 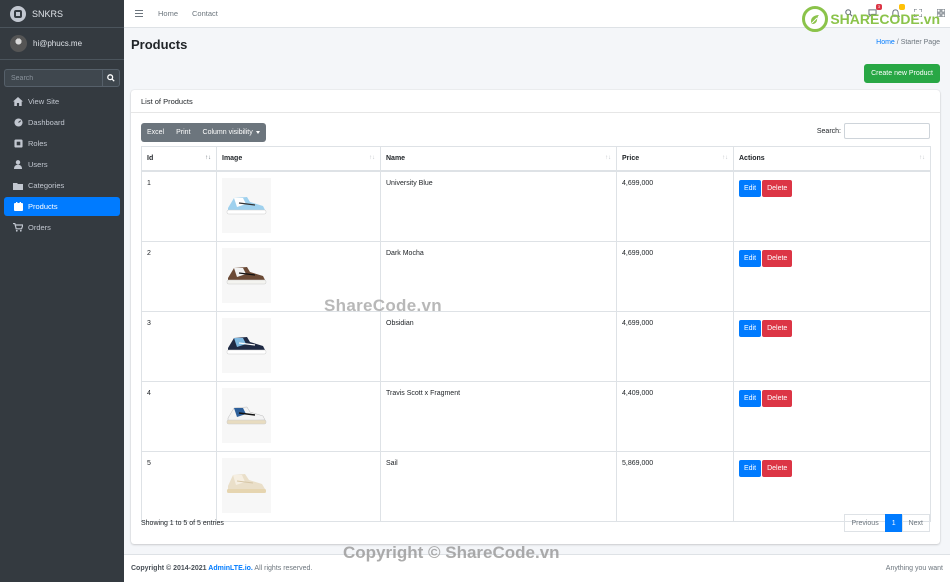 I want to click on user-icon, so click(x=18, y=165).